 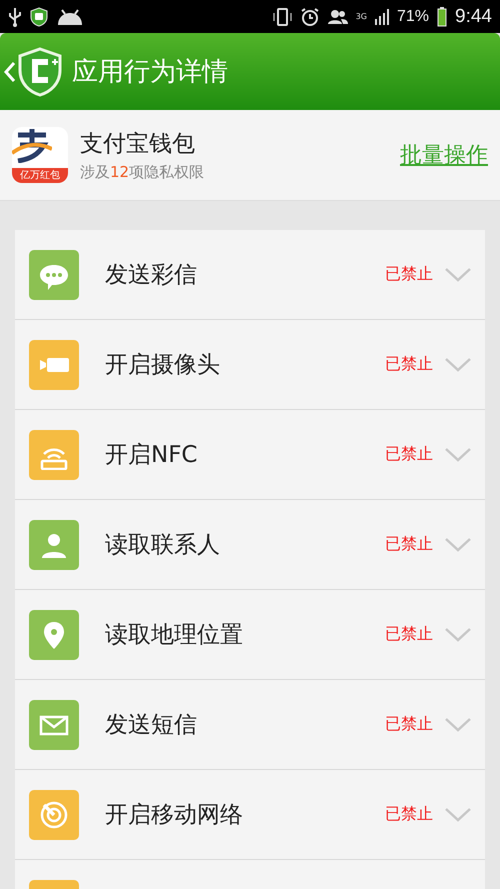 What do you see at coordinates (143, 172) in the screenshot?
I see `permission-summary: 涉及12项隐私权限` at bounding box center [143, 172].